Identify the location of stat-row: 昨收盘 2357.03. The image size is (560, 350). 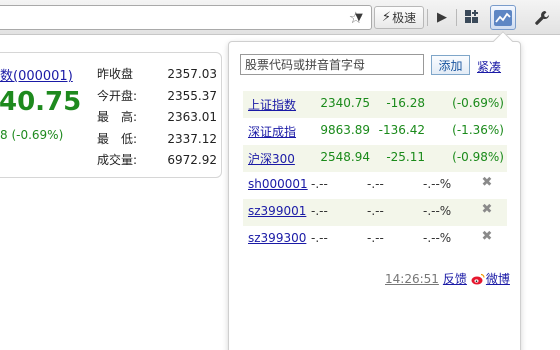
(157, 77).